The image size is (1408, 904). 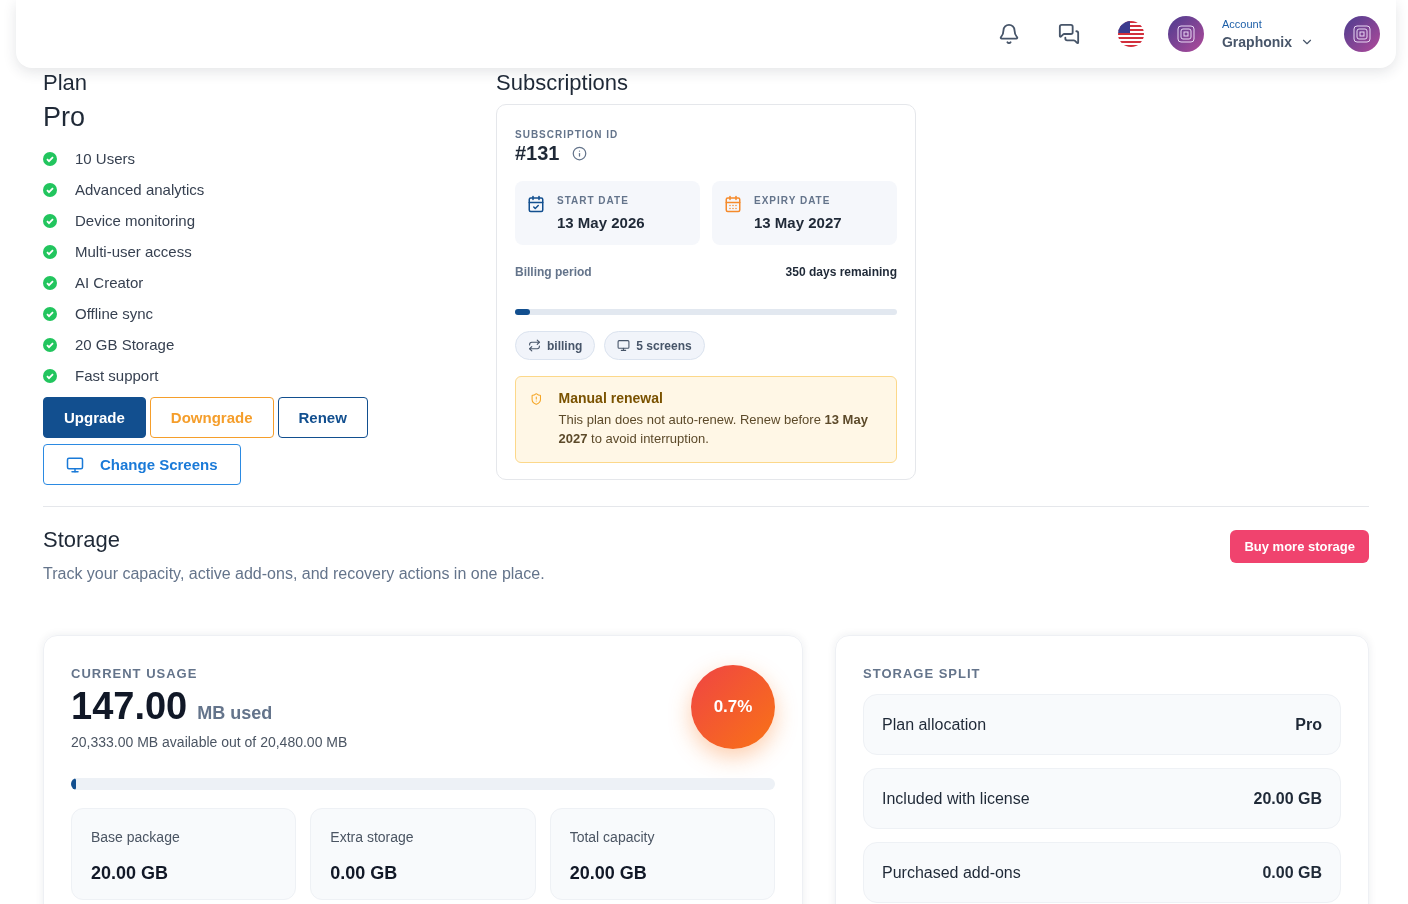 I want to click on section-heading: Plan, so click(x=66, y=83).